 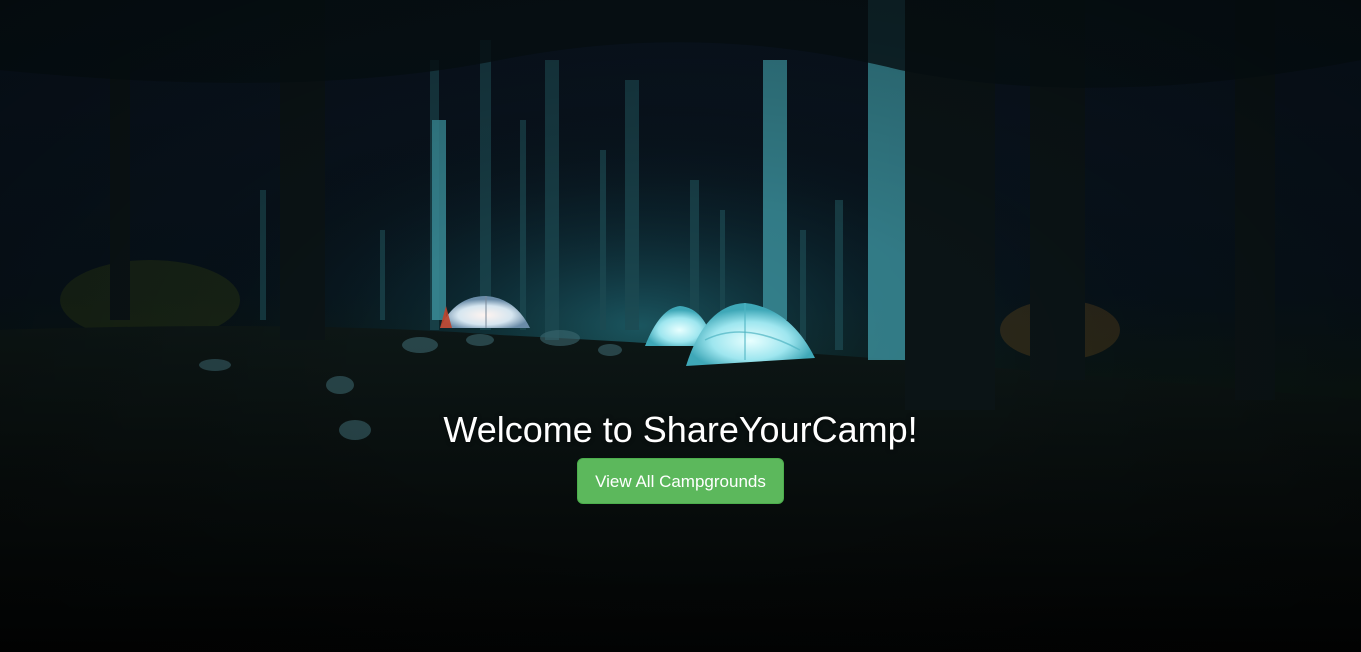 I want to click on page-title: Welcome to ShareYourCamp!, so click(x=680, y=429).